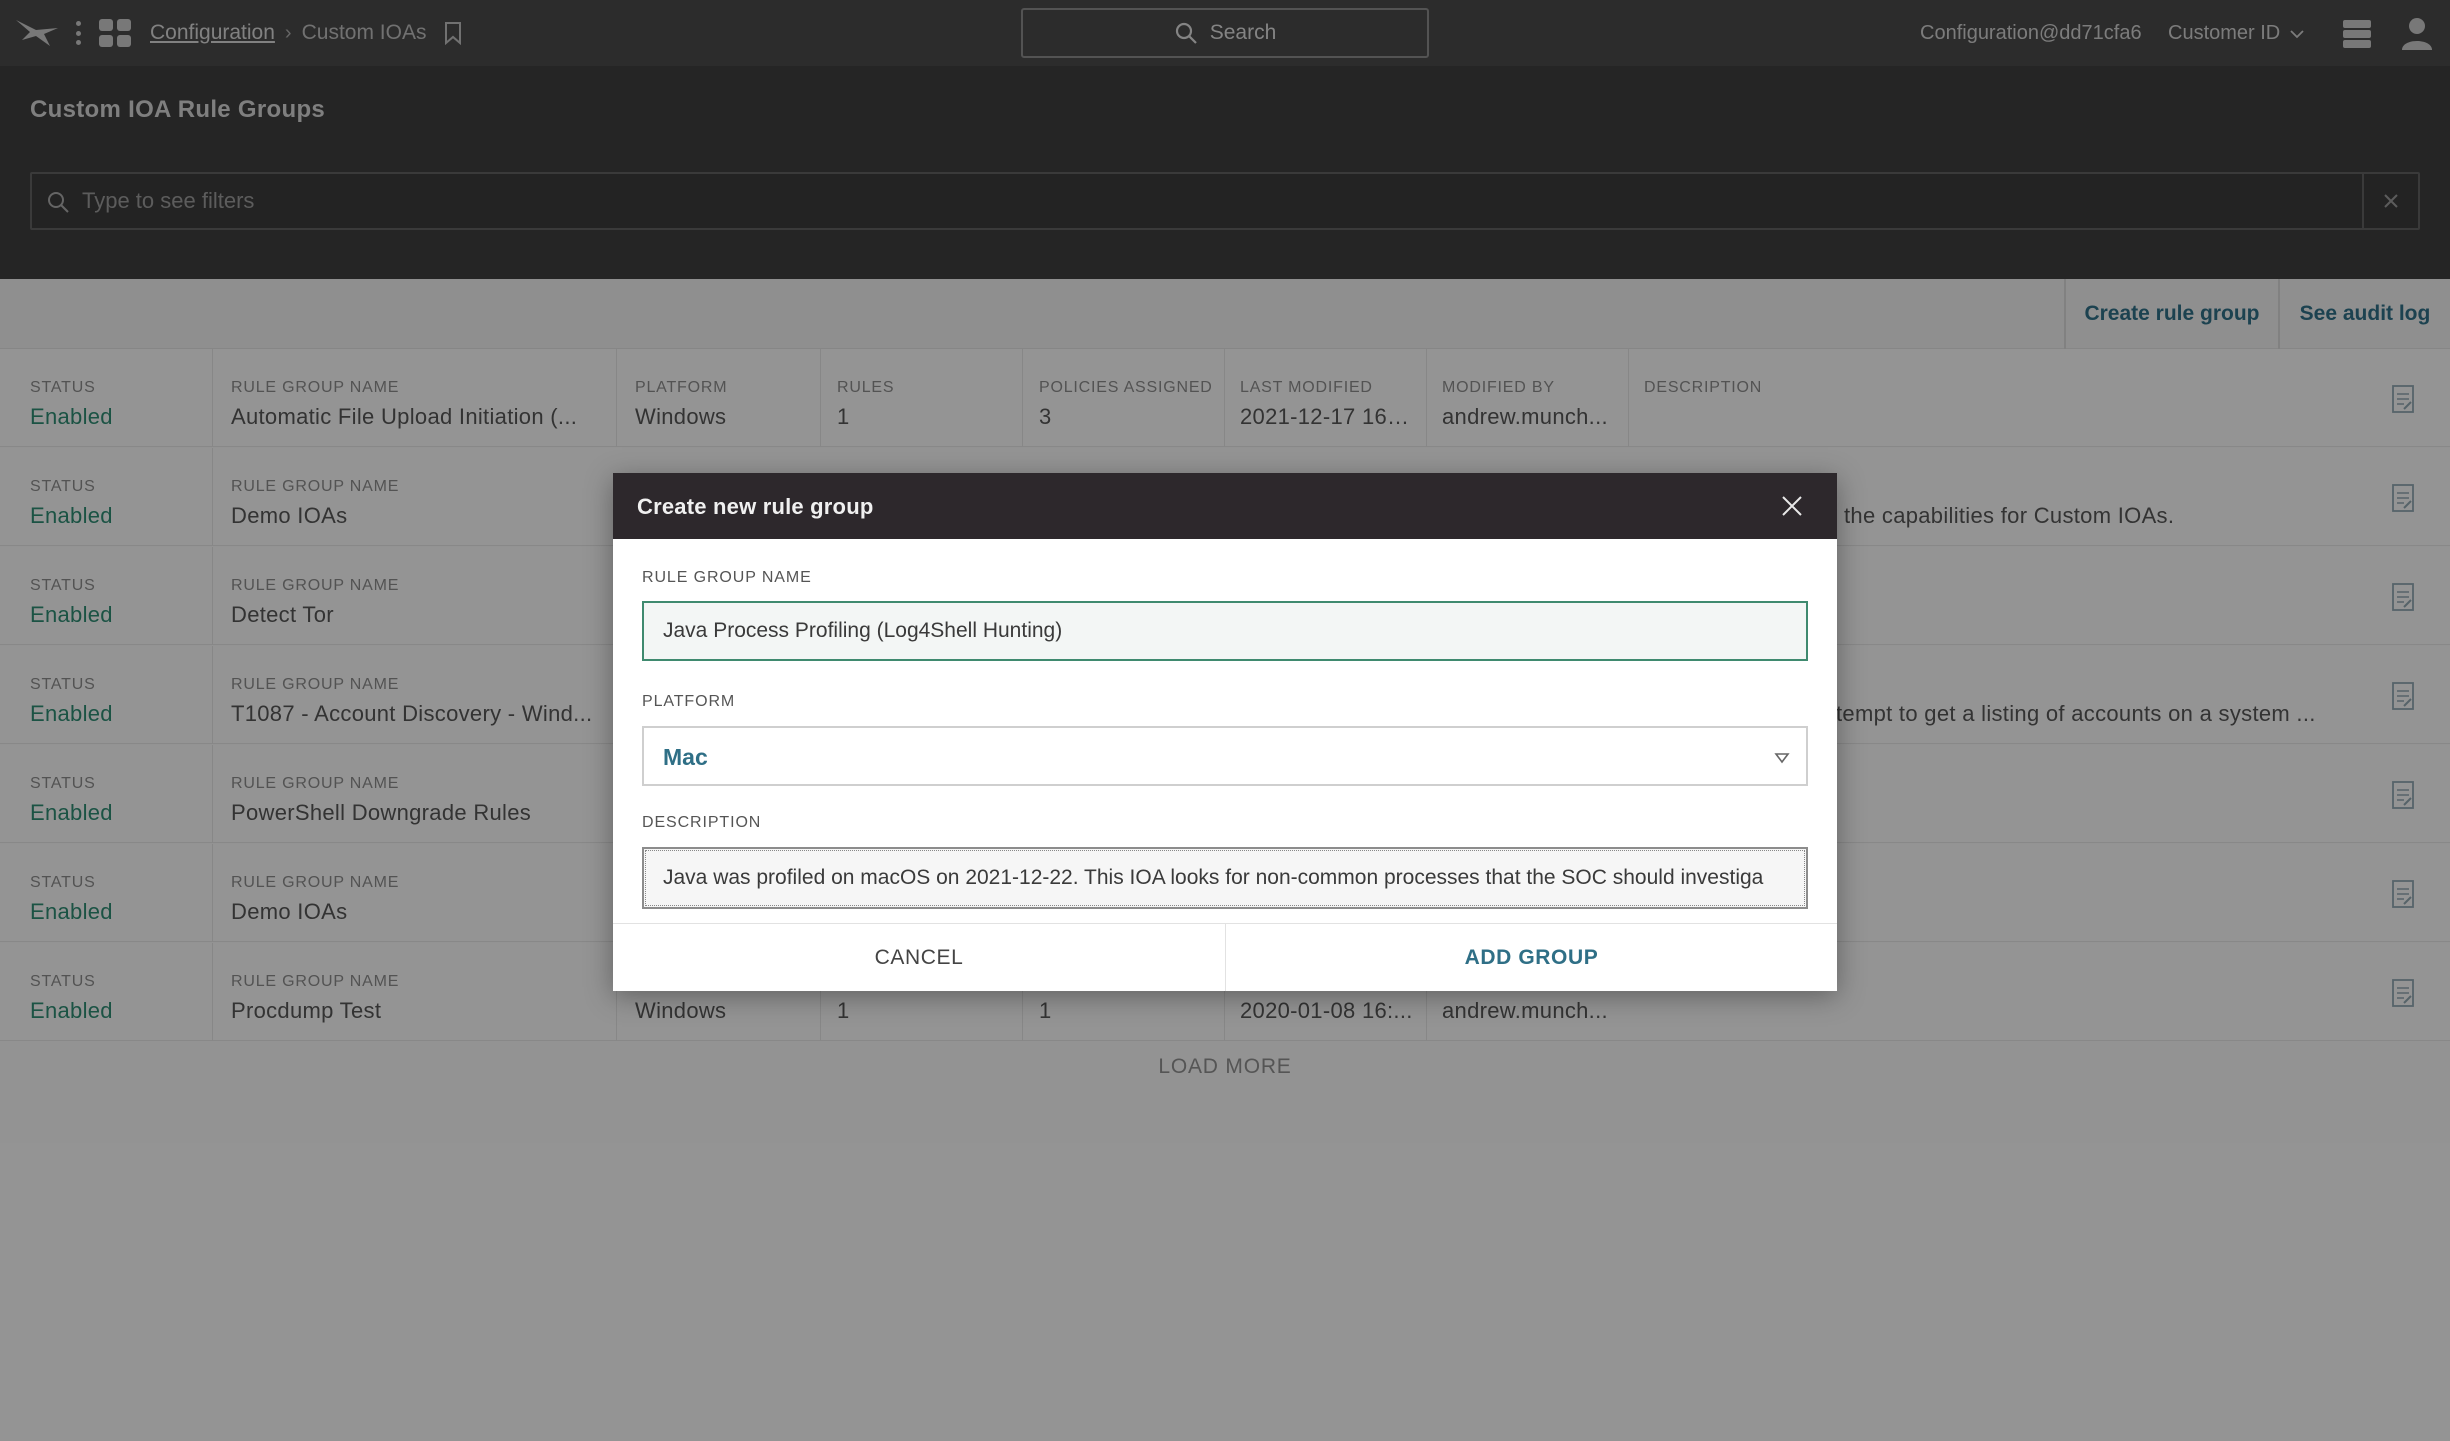 The height and width of the screenshot is (1441, 2450). I want to click on chevron-down-icon, so click(1782, 758).